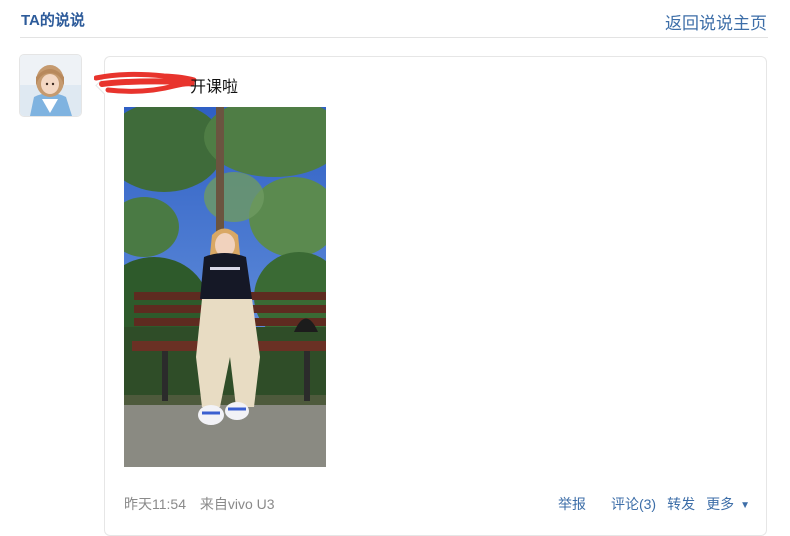 This screenshot has width=790, height=536. I want to click on more-label: 更多, so click(720, 504).